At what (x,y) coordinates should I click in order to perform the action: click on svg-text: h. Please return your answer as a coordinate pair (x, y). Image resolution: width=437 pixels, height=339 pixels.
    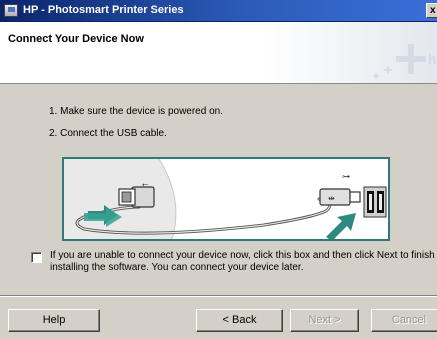
    Looking at the image, I should click on (432, 59).